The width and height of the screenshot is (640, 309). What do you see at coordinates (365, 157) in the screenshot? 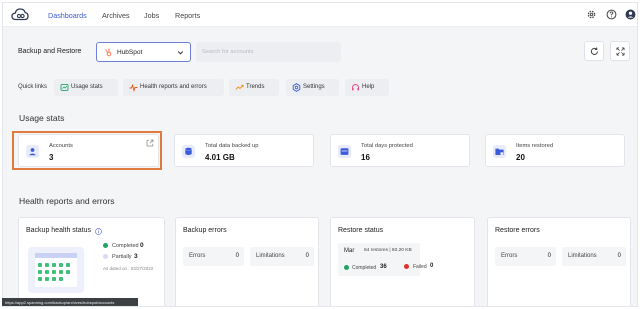
I see `stat-value: 16` at bounding box center [365, 157].